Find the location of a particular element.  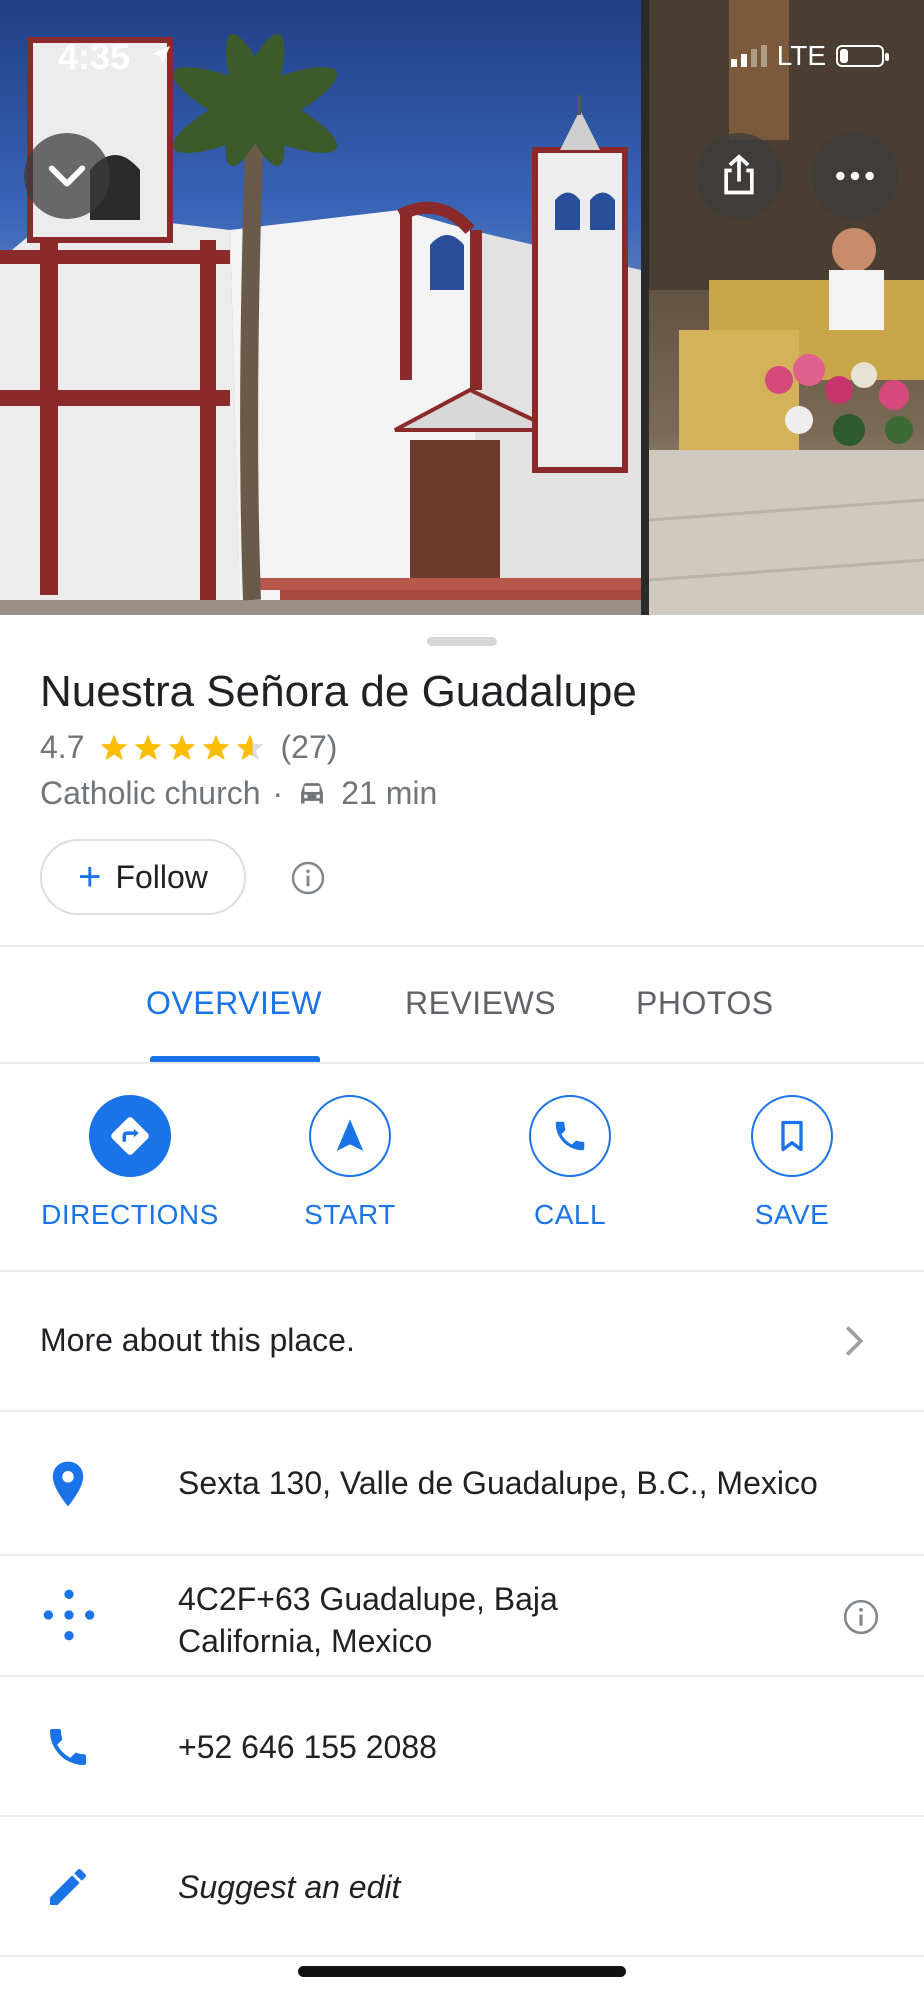

call-label: CALL is located at coordinates (570, 1214).